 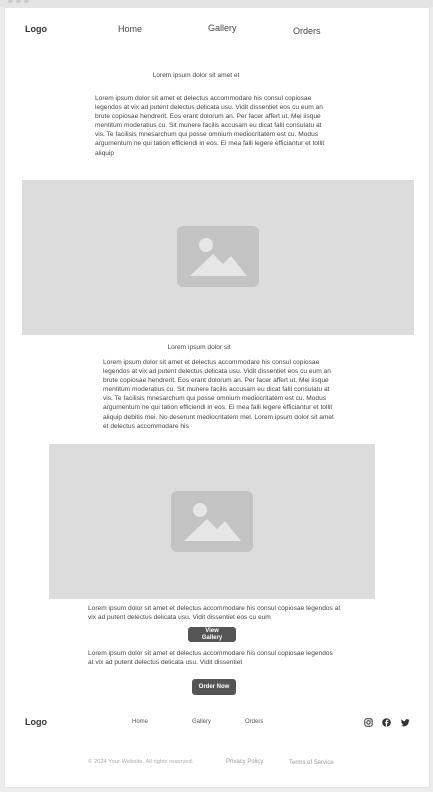 What do you see at coordinates (307, 31) in the screenshot?
I see `nav-orders-link: Orders` at bounding box center [307, 31].